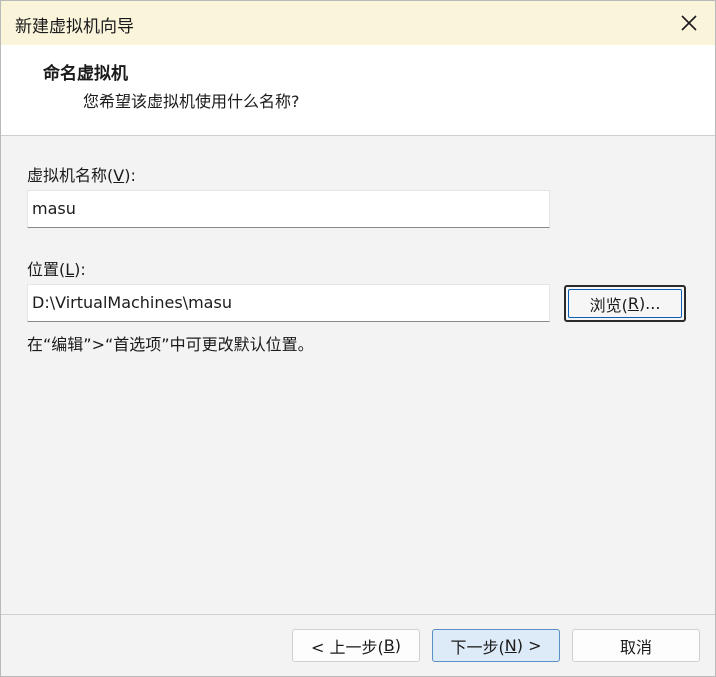 This screenshot has height=677, width=716. I want to click on title-bar: 新建虚拟机向导, so click(358, 23).